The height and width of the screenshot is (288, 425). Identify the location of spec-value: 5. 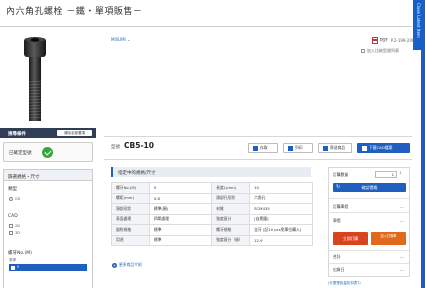
(180, 188).